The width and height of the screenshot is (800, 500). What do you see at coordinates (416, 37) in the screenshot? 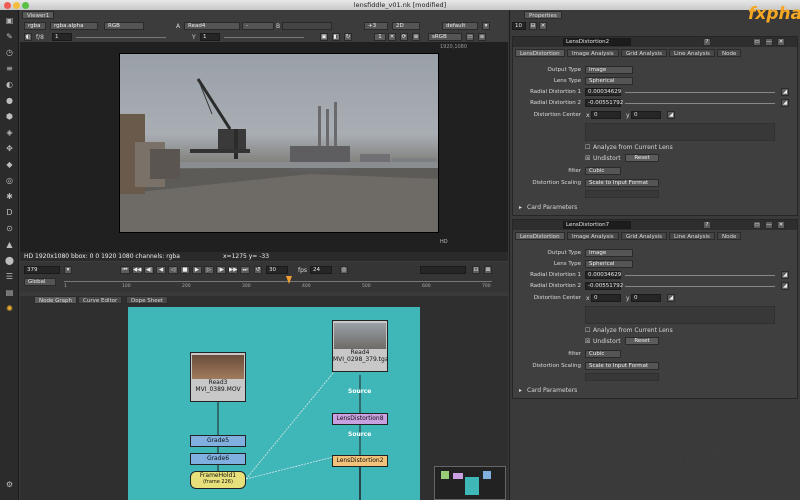
I see `lock-button: ⊕` at bounding box center [416, 37].